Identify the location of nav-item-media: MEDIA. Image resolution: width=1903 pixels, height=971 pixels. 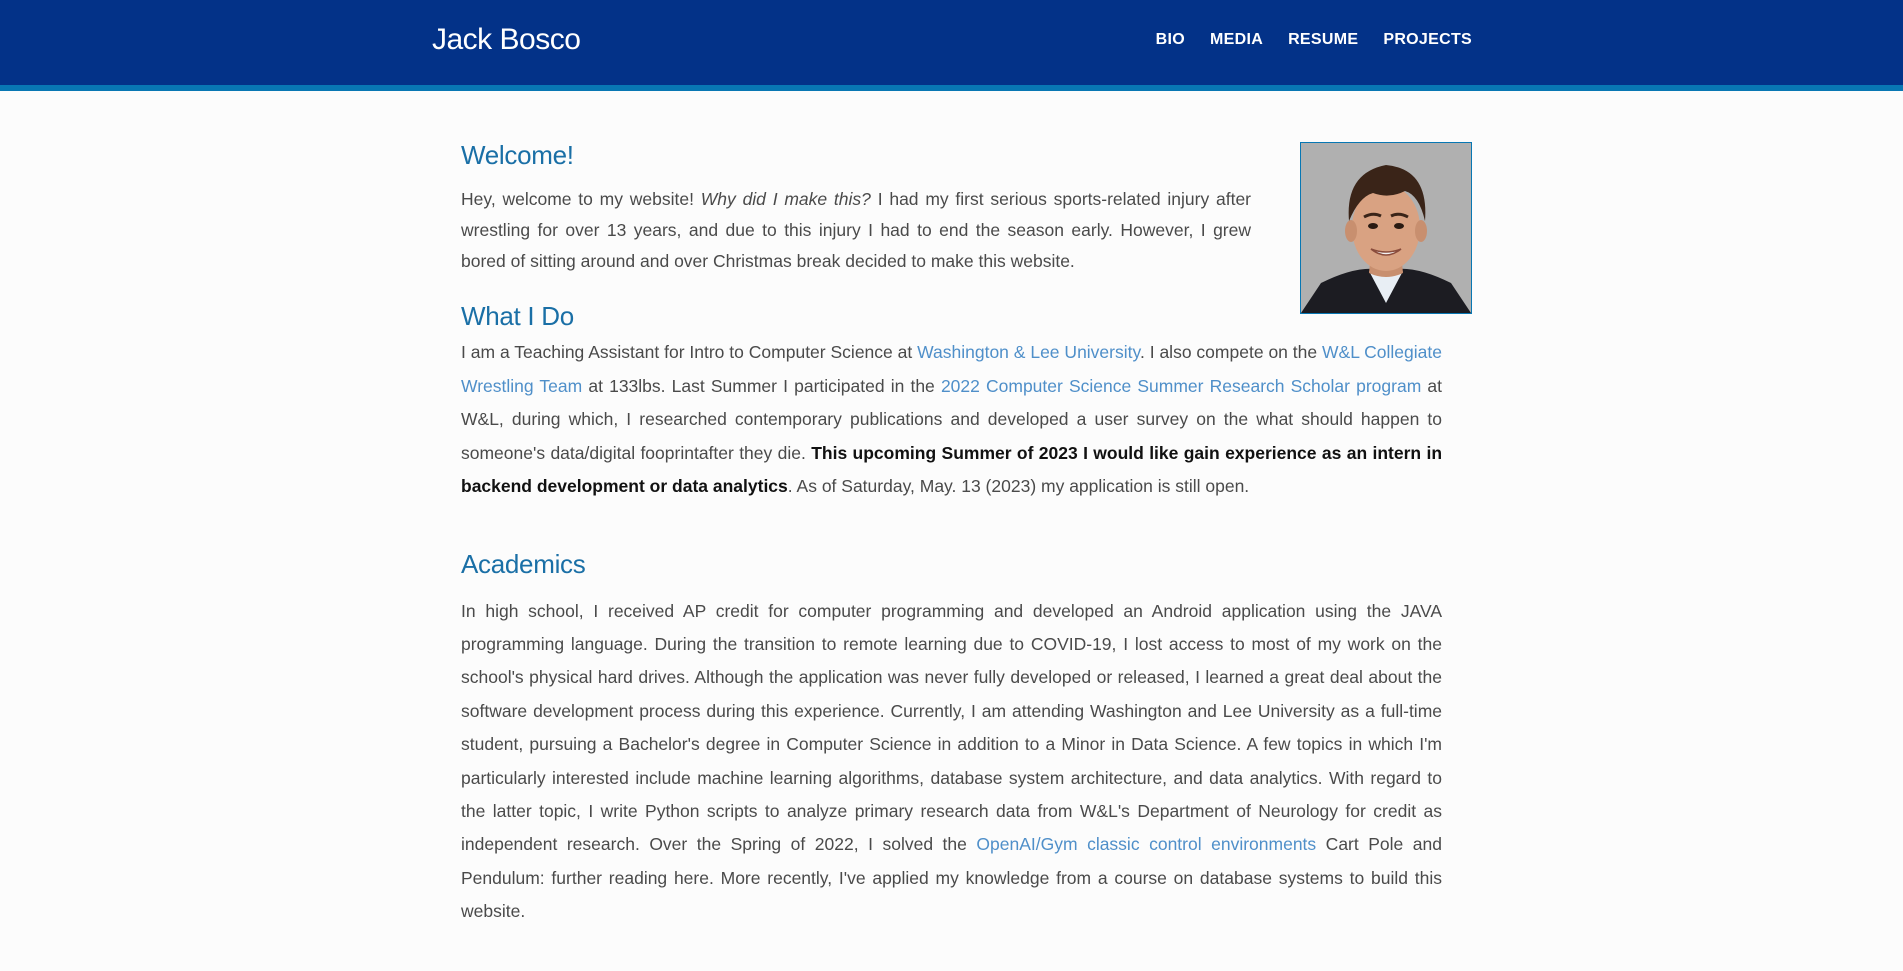
(1236, 40).